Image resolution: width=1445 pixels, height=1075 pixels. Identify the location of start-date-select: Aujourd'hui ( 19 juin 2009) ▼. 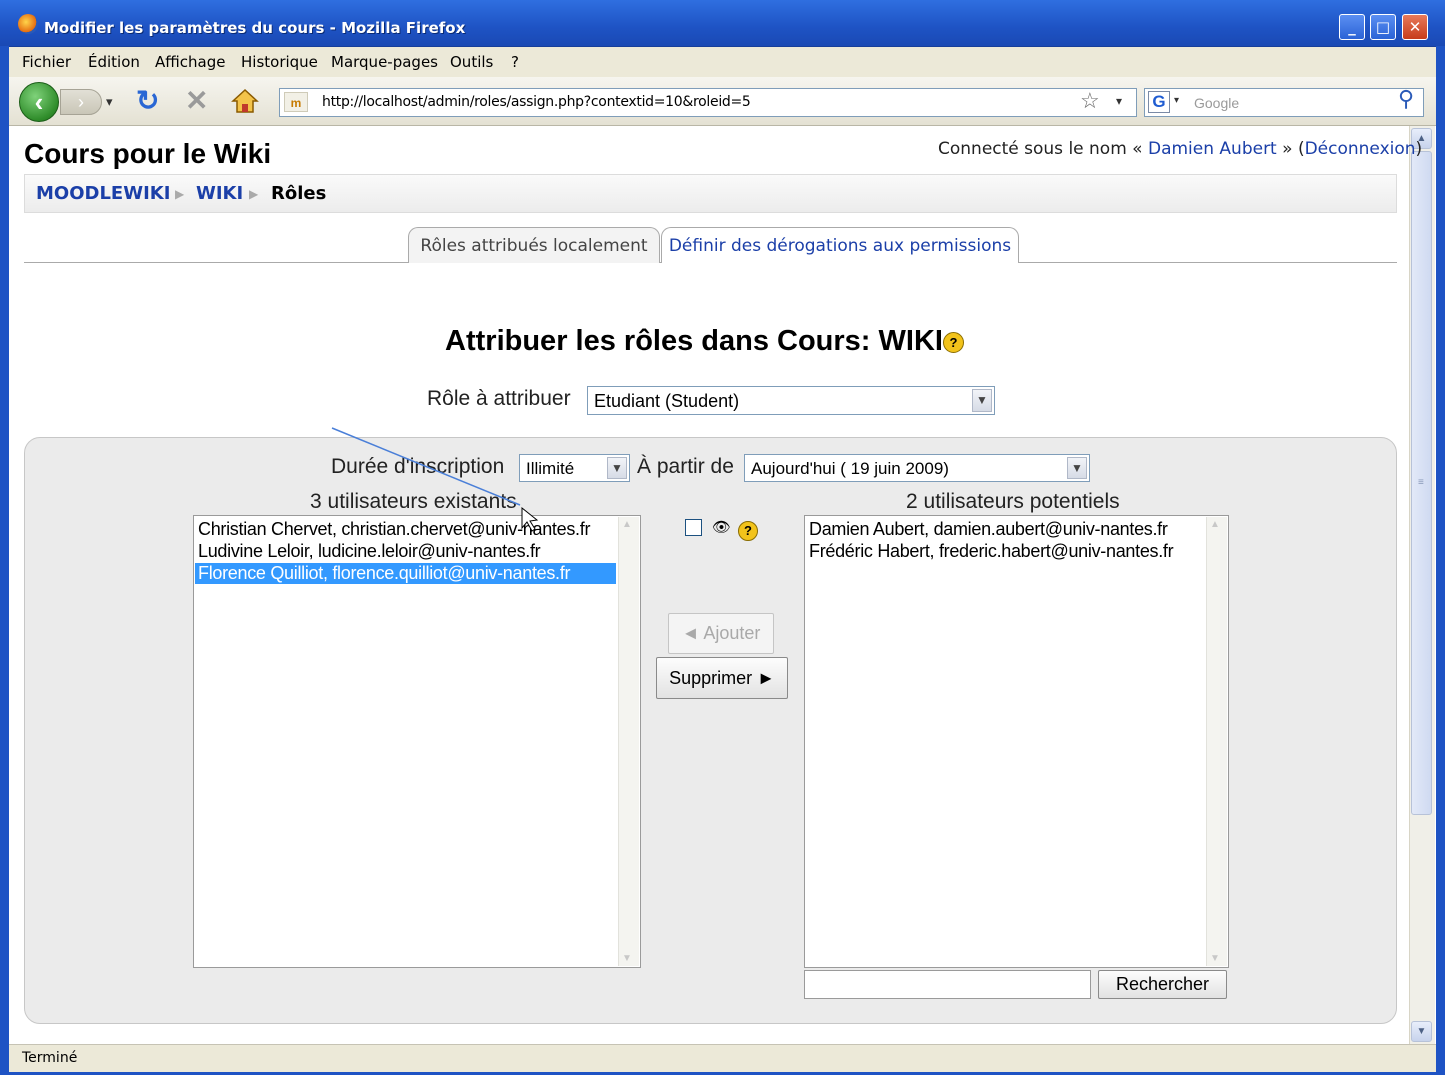
(917, 468).